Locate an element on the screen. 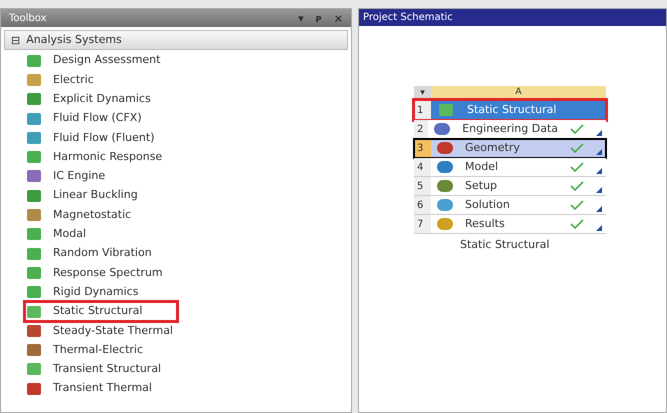  row-number: 5 is located at coordinates (422, 186).